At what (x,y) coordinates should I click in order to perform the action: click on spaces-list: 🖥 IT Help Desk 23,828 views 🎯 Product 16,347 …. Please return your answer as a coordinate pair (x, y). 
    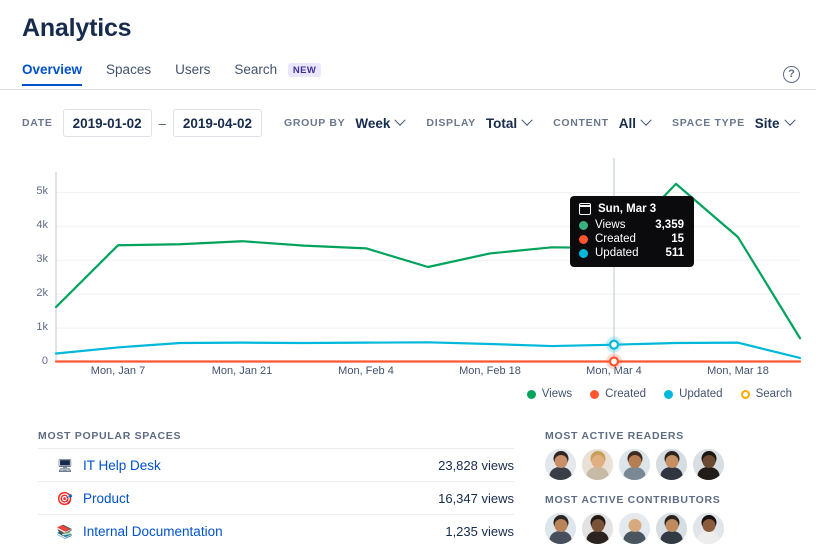
    Looking at the image, I should click on (276, 497).